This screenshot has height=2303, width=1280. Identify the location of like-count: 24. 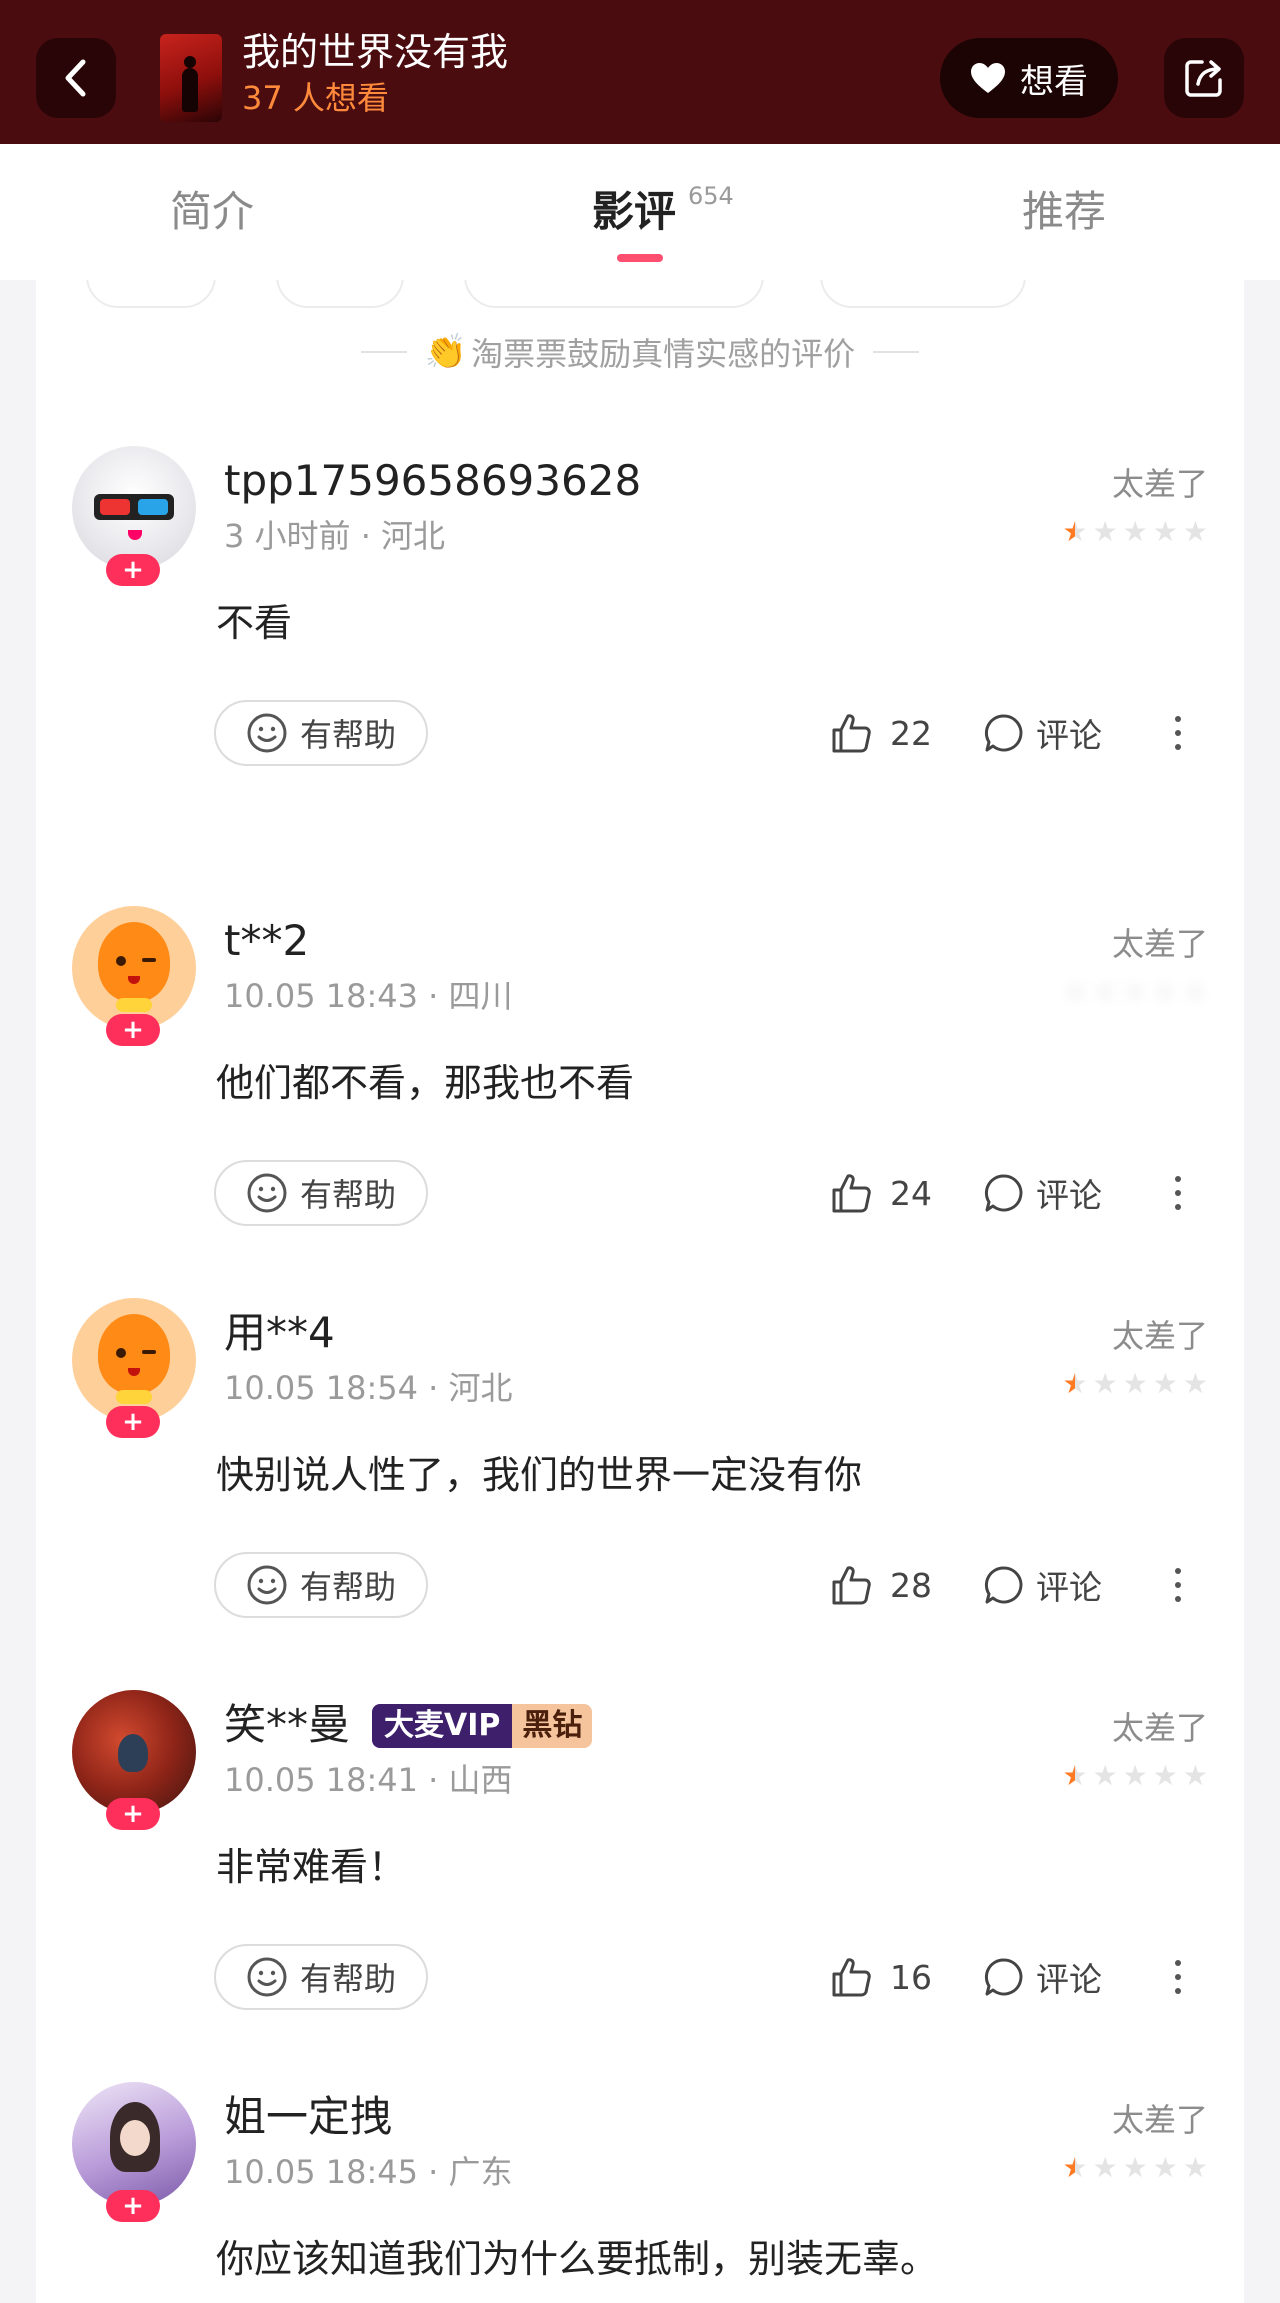
(911, 1193).